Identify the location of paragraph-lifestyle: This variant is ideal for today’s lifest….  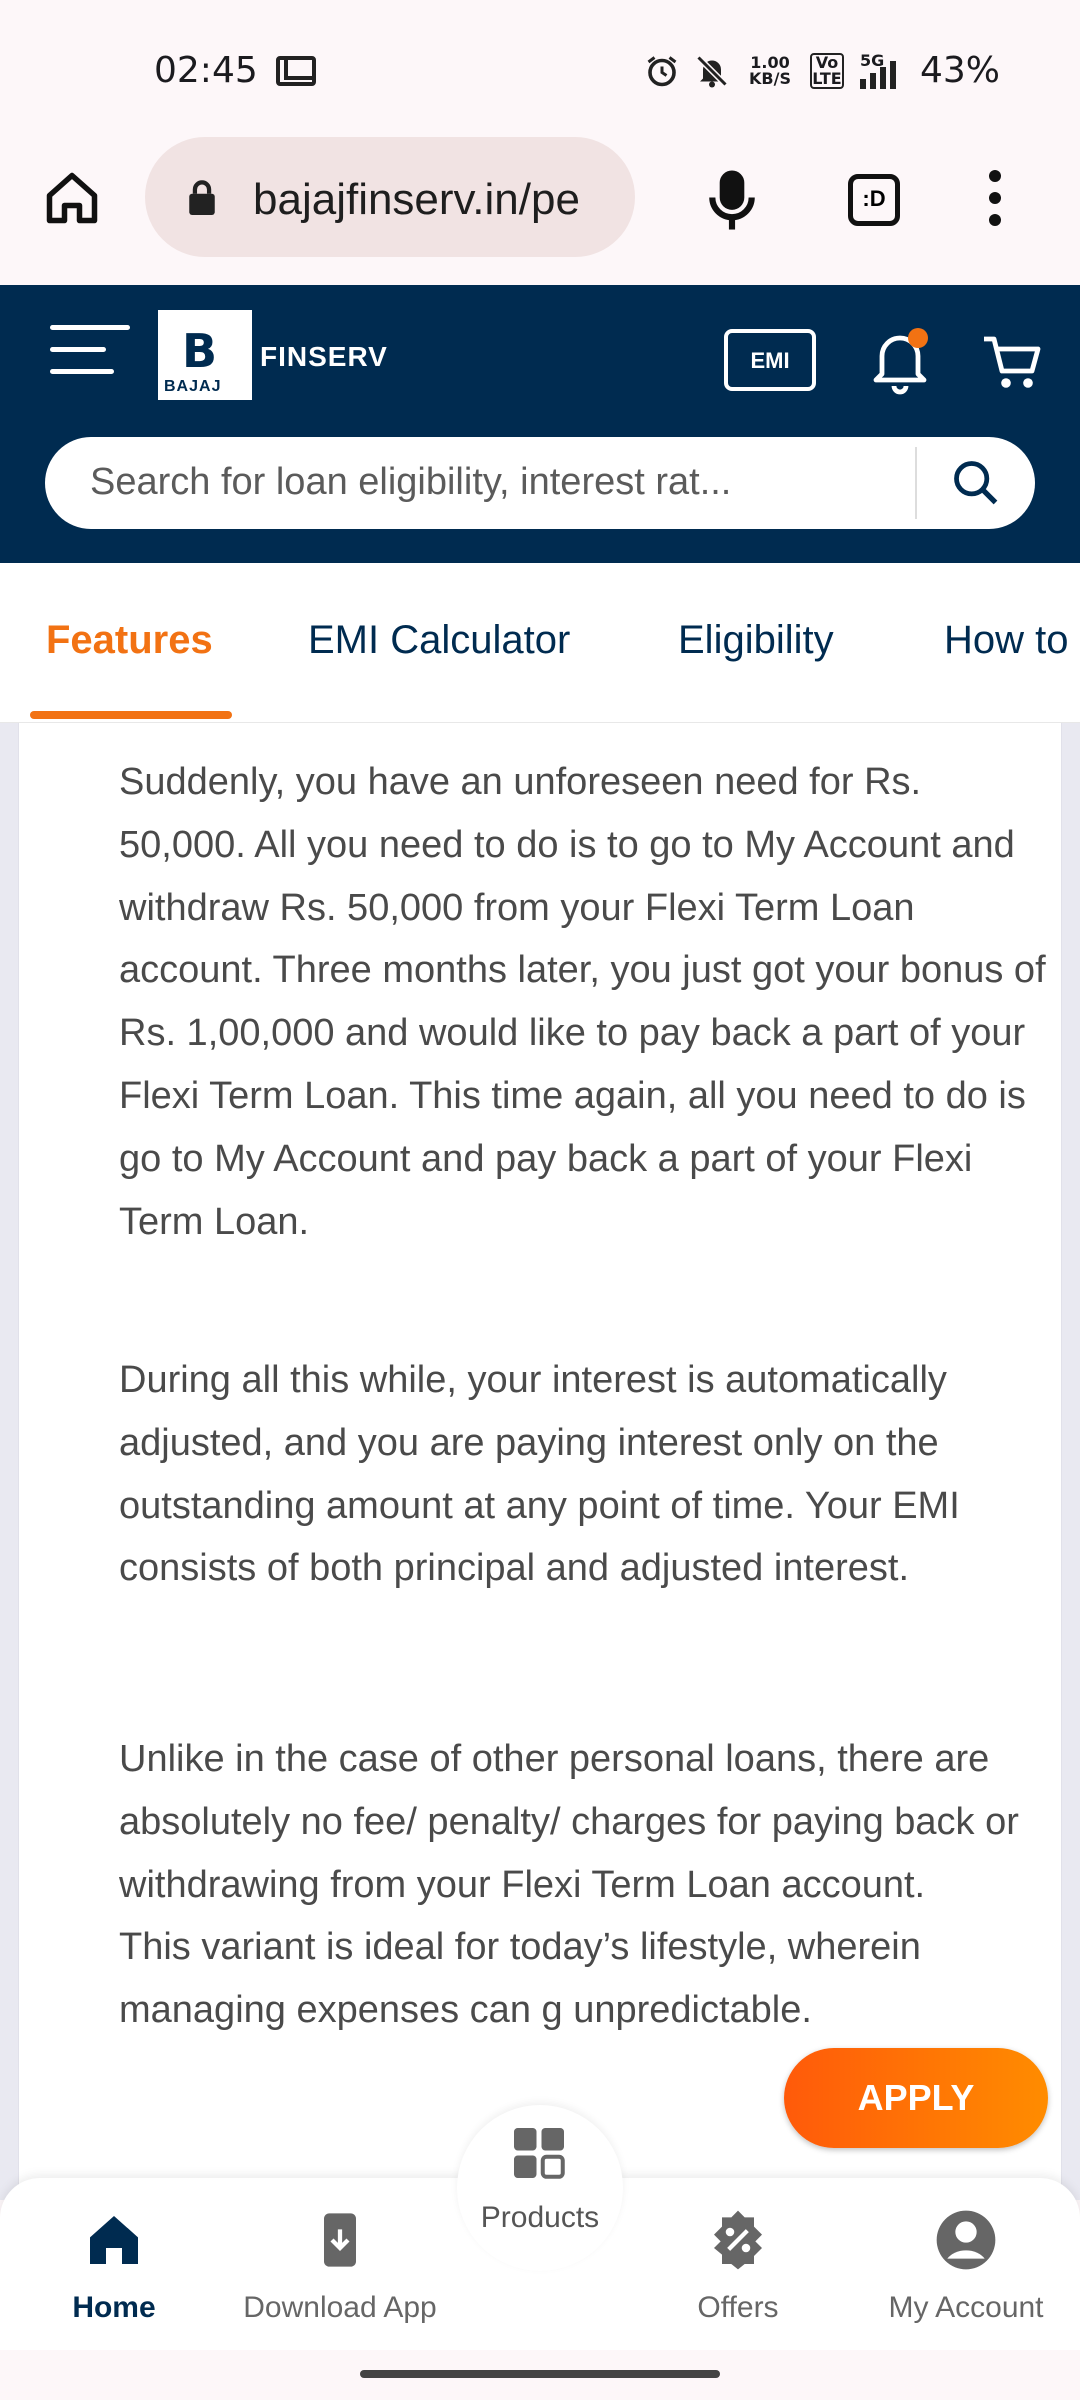
(520, 1978).